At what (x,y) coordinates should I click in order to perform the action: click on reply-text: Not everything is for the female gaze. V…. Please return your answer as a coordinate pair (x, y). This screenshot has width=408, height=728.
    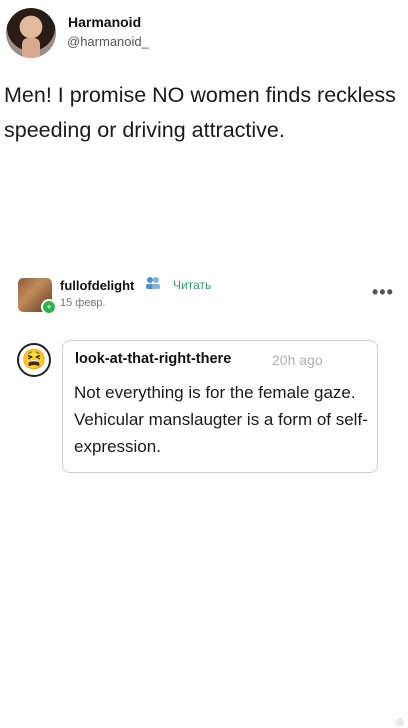
    Looking at the image, I should click on (221, 419).